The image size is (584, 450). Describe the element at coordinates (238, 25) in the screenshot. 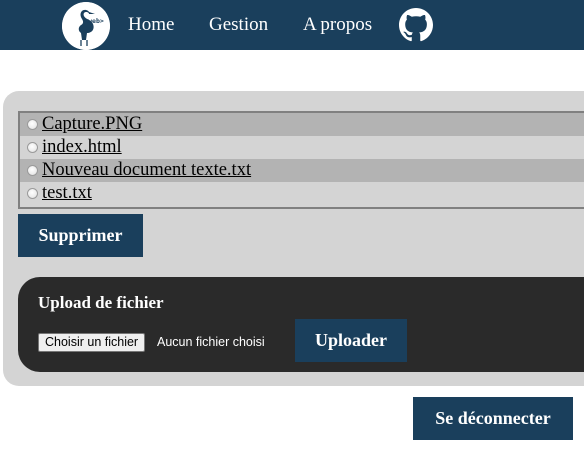

I see `nav-gestion: Gestion` at that location.